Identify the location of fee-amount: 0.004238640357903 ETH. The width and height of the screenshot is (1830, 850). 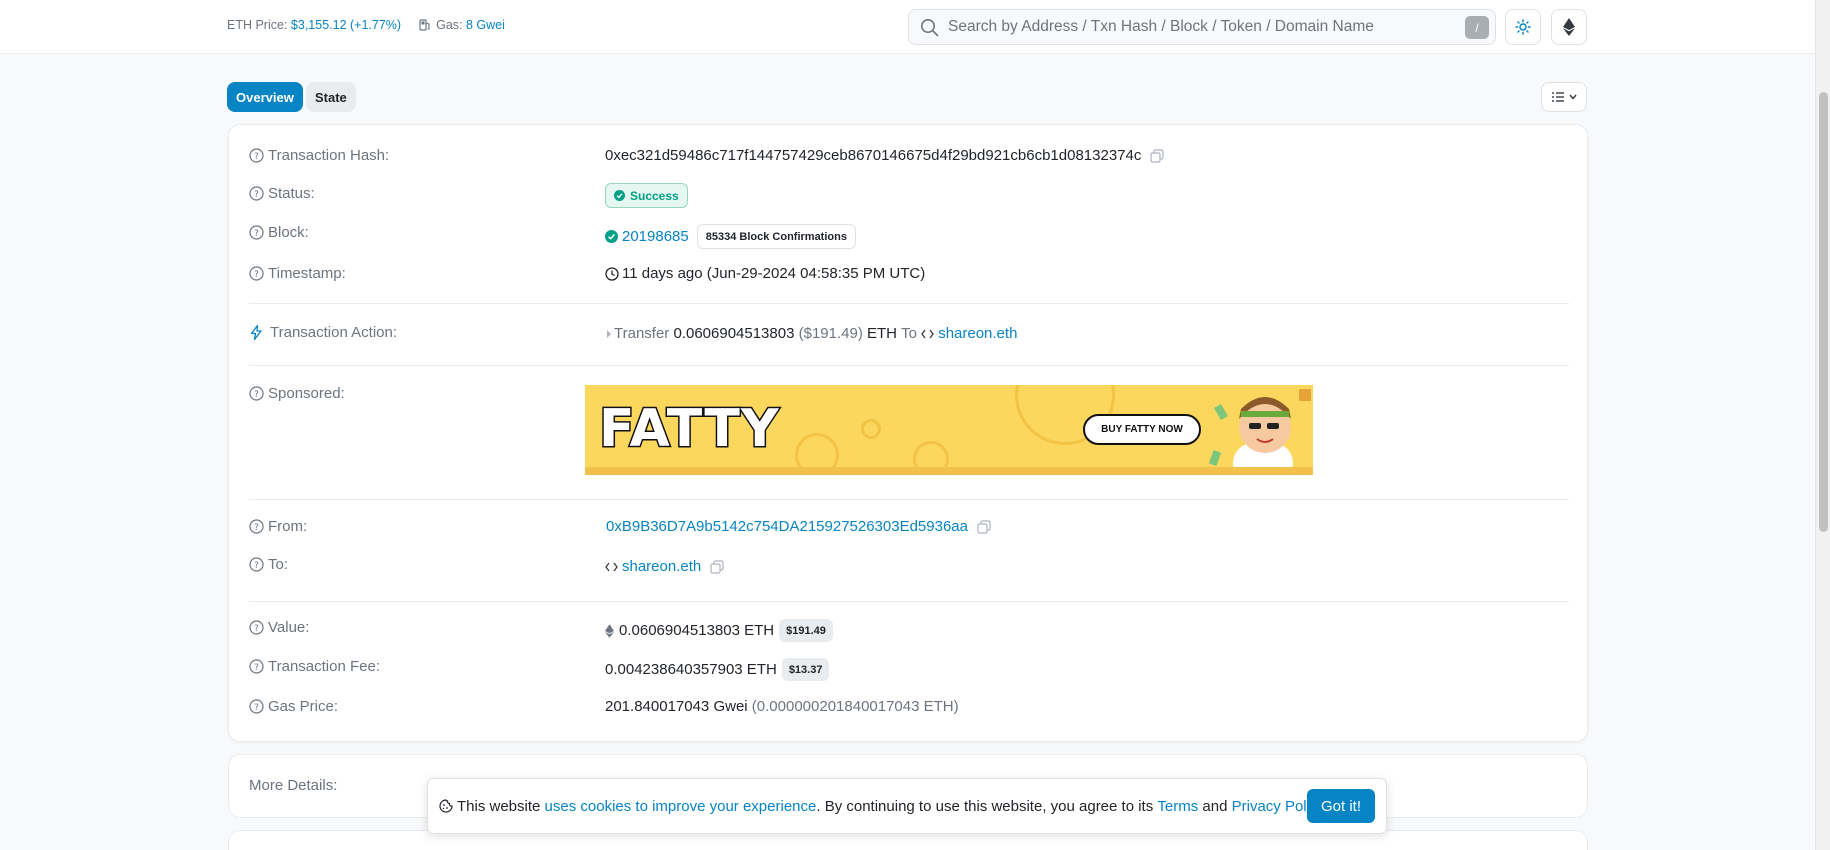
(691, 669).